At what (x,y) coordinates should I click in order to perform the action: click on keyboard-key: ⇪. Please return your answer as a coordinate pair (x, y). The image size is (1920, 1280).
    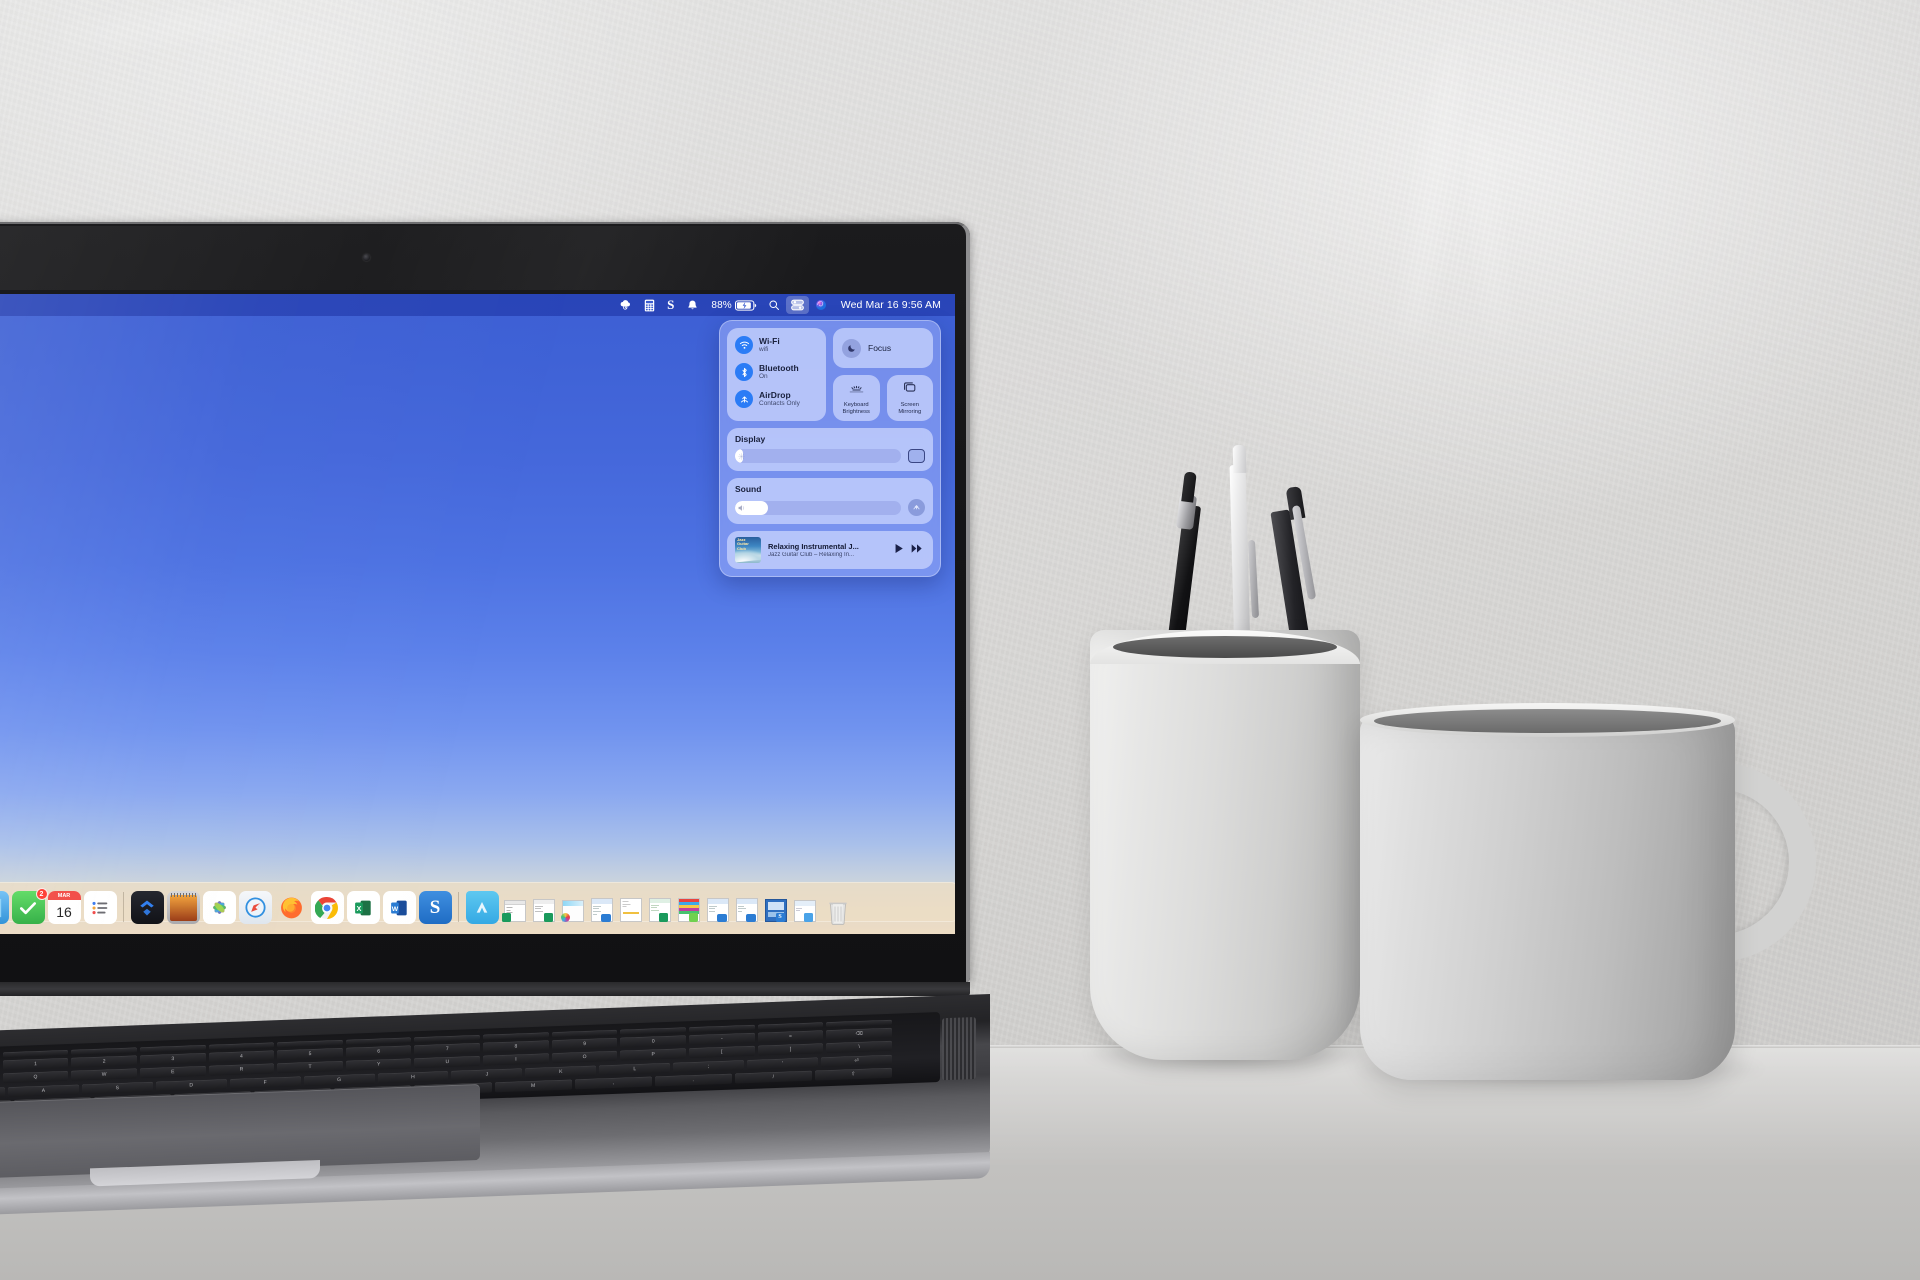
    Looking at the image, I should click on (2, 1093).